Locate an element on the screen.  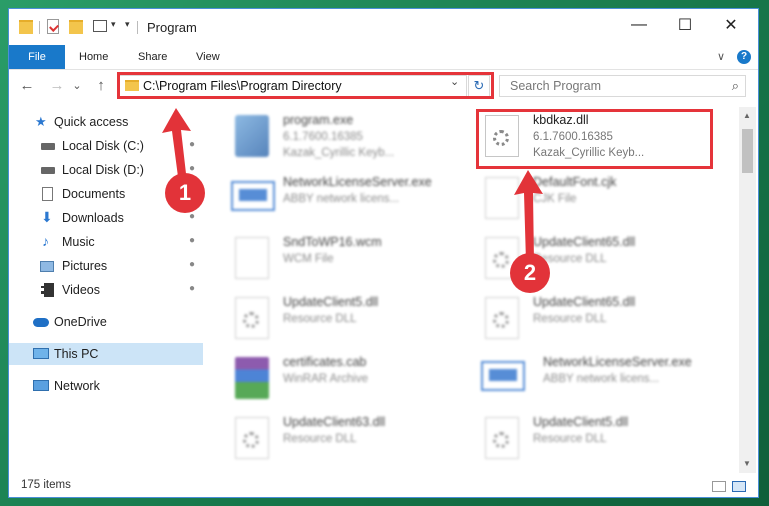
callout-badge-2: 2 is located at coordinates (530, 273).